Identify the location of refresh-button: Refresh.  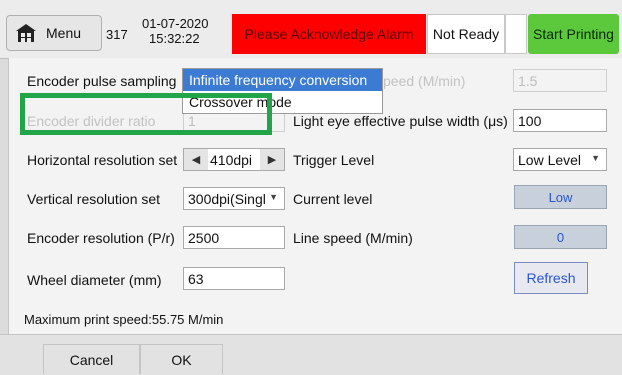
(551, 278).